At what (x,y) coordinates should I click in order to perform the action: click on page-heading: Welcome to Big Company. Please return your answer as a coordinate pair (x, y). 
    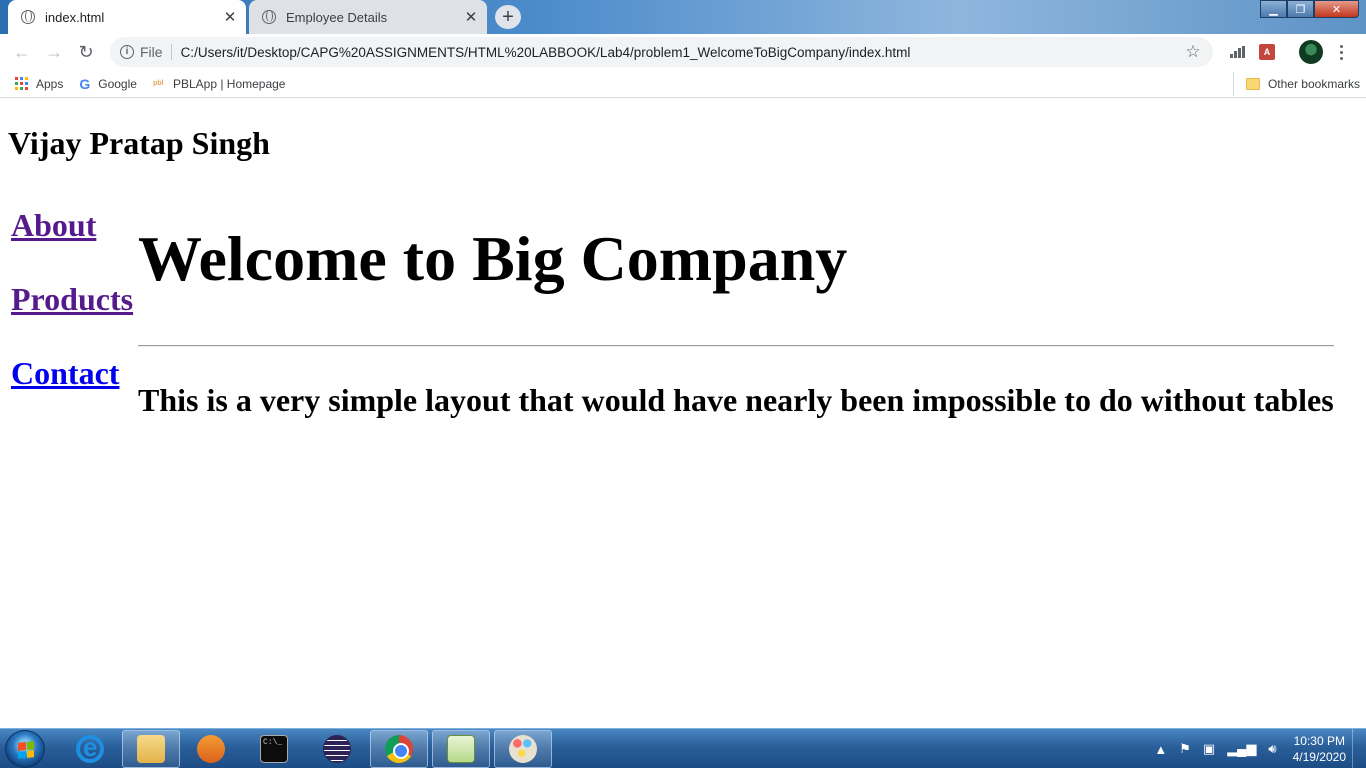
    Looking at the image, I should click on (493, 258).